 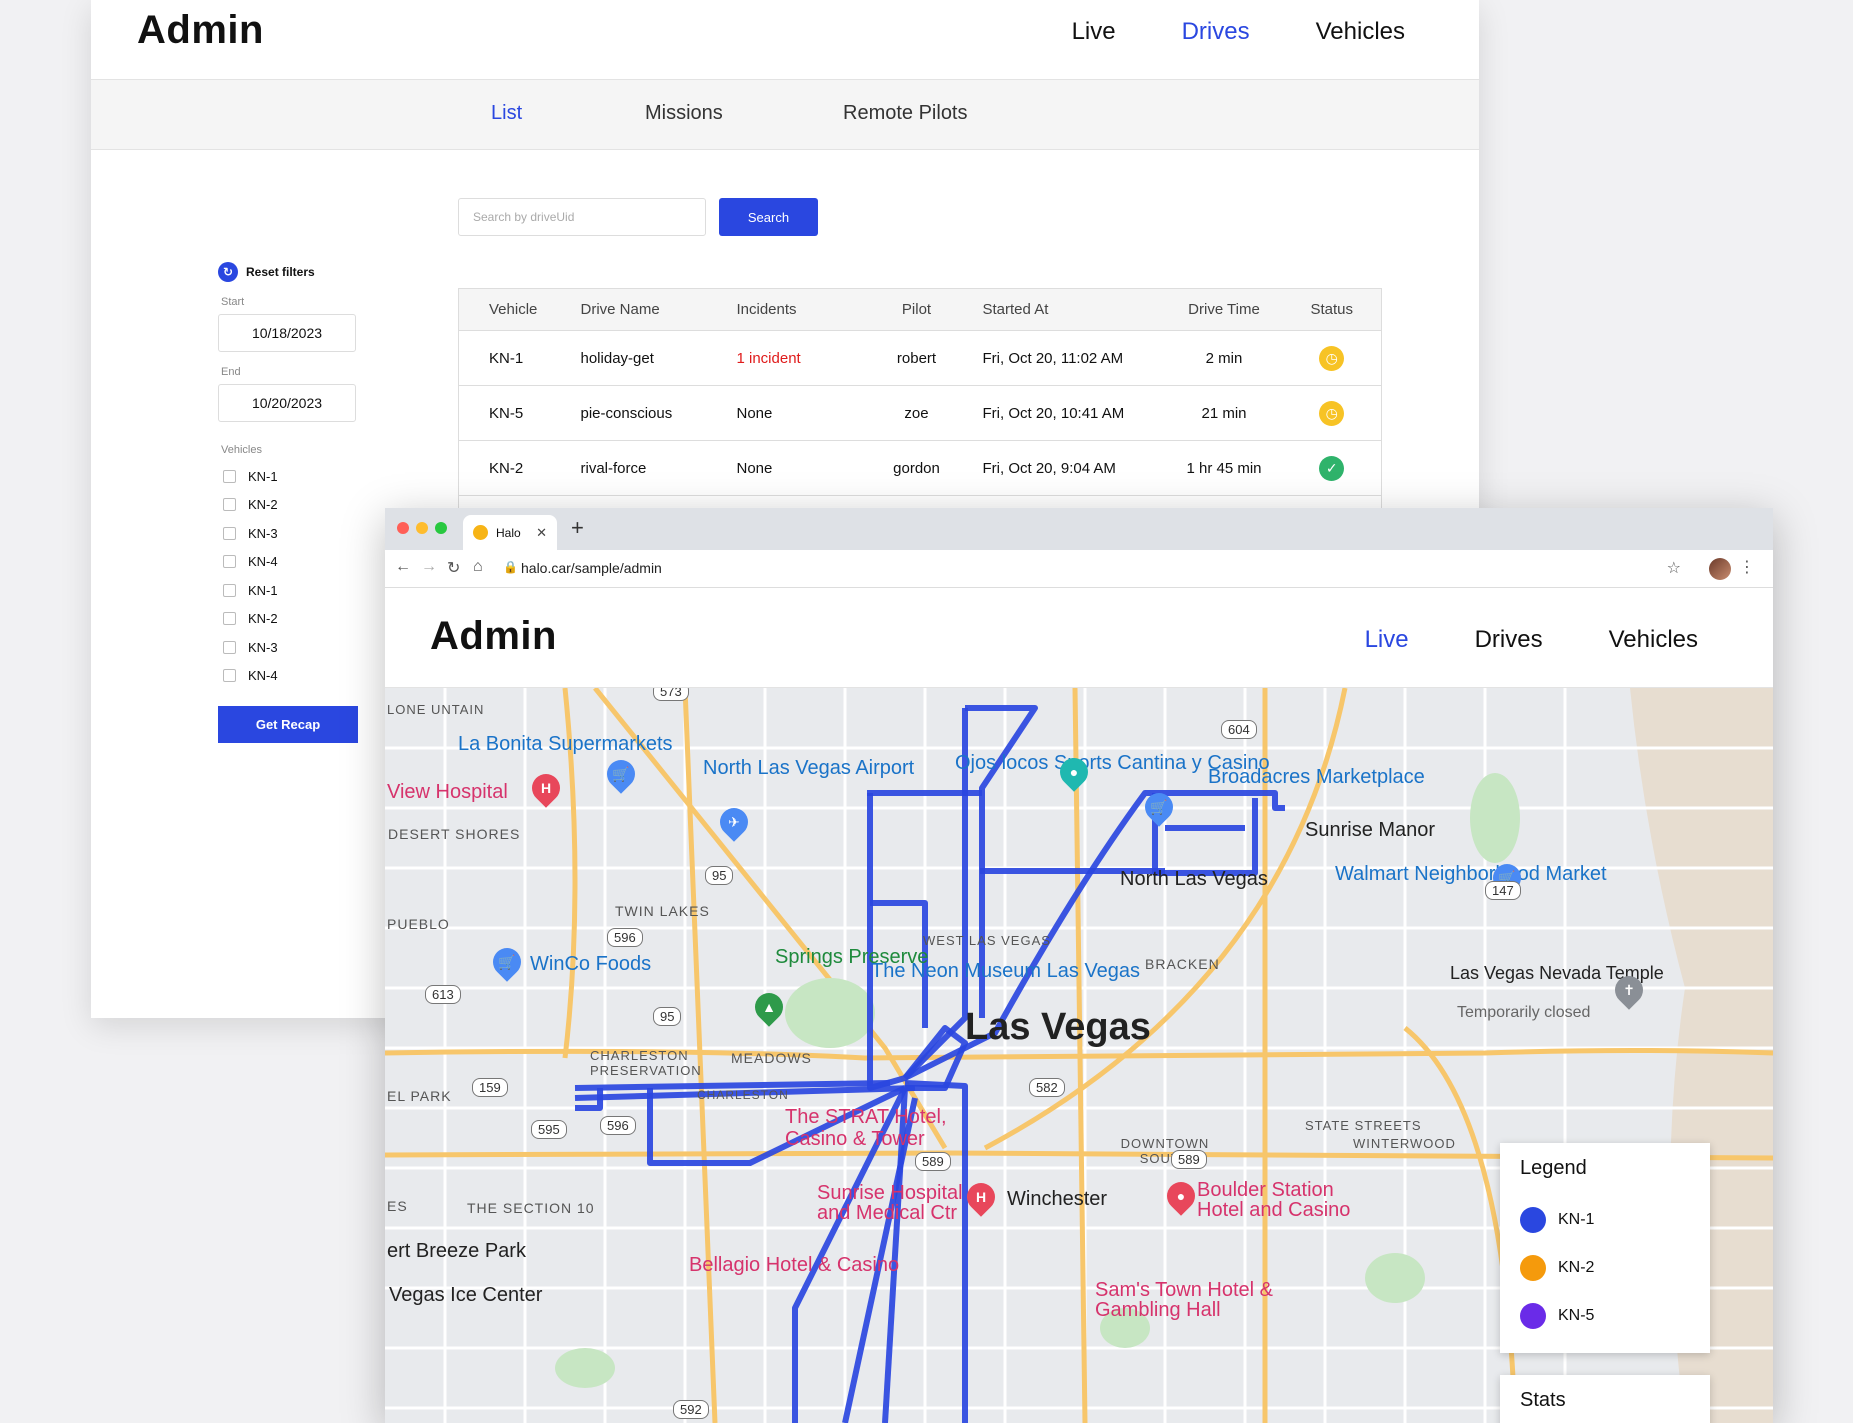 I want to click on map-legend: Legend KN-1 KN-2 KN-5, so click(x=1605, y=1248).